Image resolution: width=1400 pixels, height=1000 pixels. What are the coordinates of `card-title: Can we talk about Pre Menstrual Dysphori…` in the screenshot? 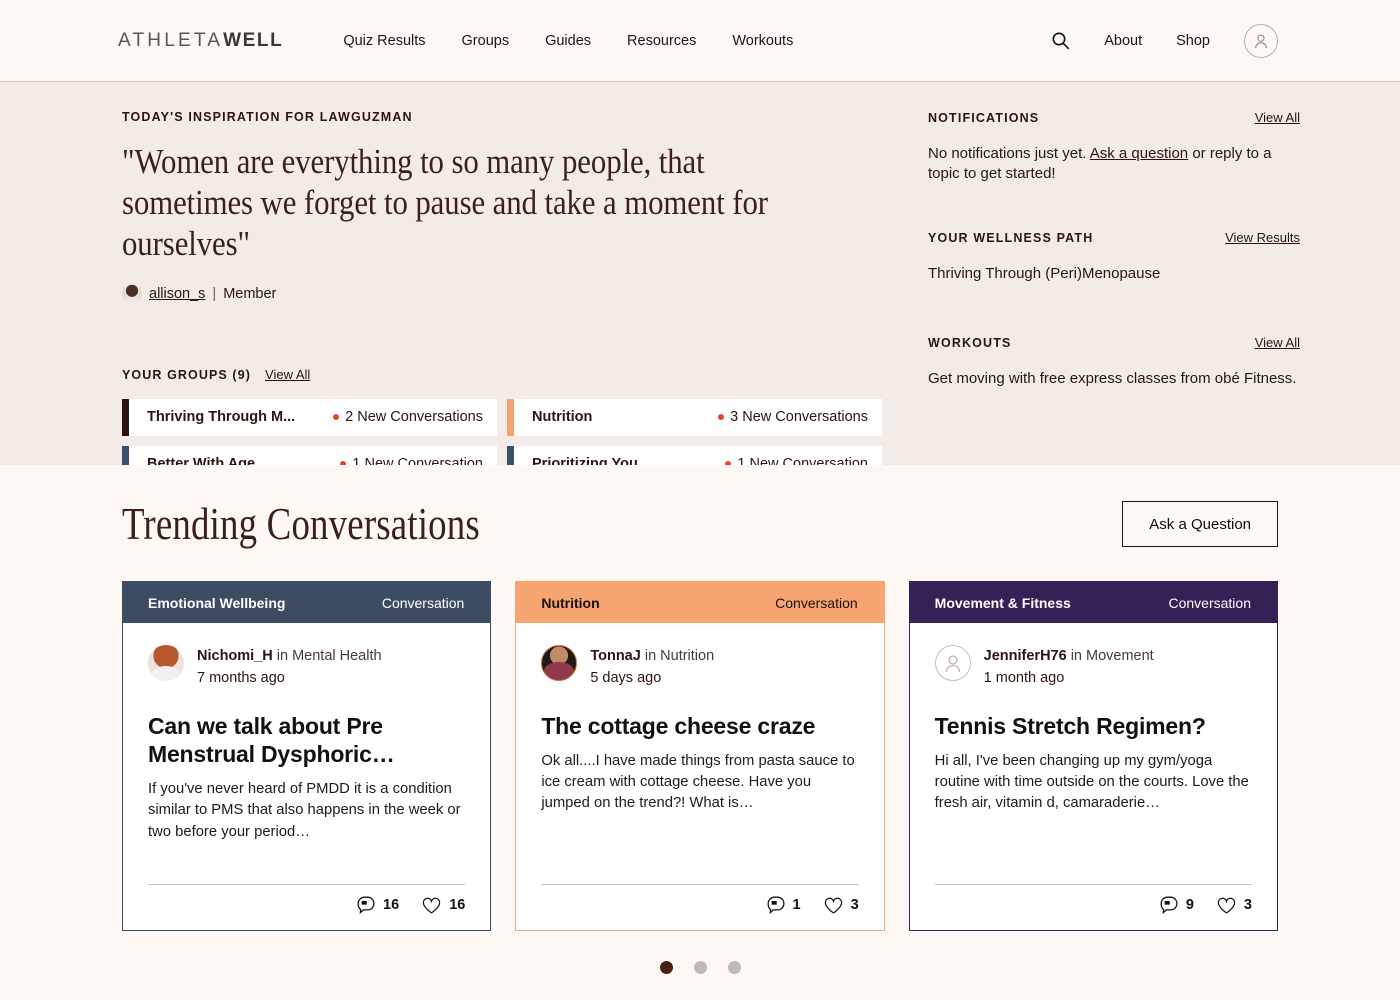 It's located at (271, 739).